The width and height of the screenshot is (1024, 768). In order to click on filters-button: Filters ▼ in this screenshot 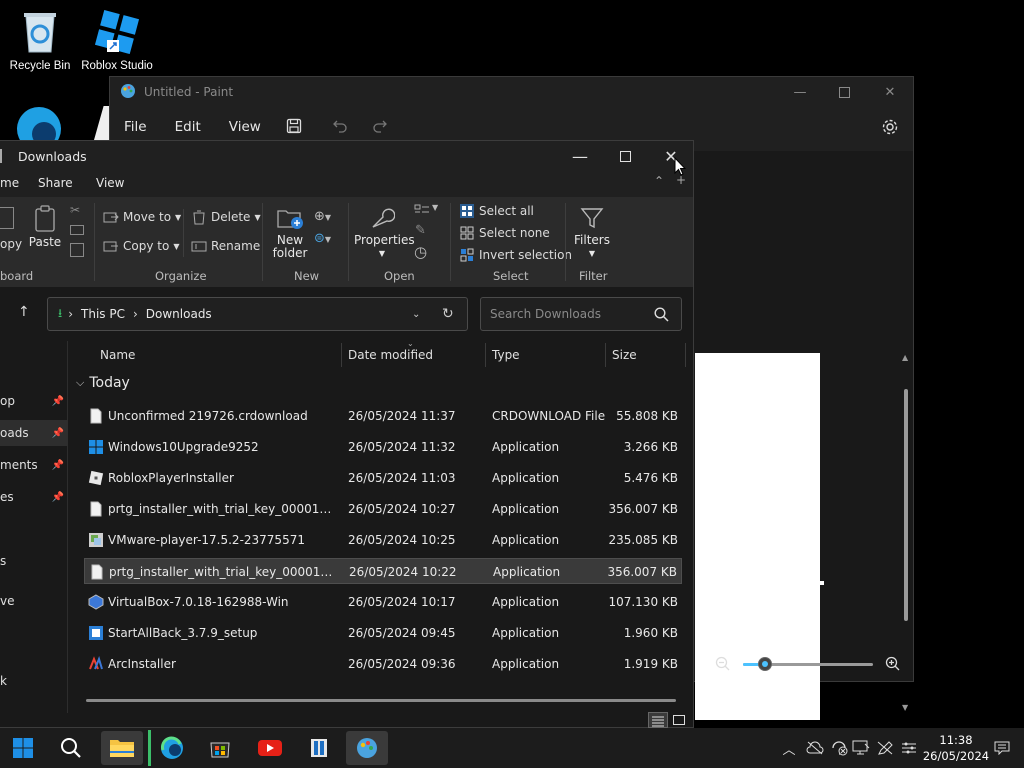, I will do `click(592, 232)`.